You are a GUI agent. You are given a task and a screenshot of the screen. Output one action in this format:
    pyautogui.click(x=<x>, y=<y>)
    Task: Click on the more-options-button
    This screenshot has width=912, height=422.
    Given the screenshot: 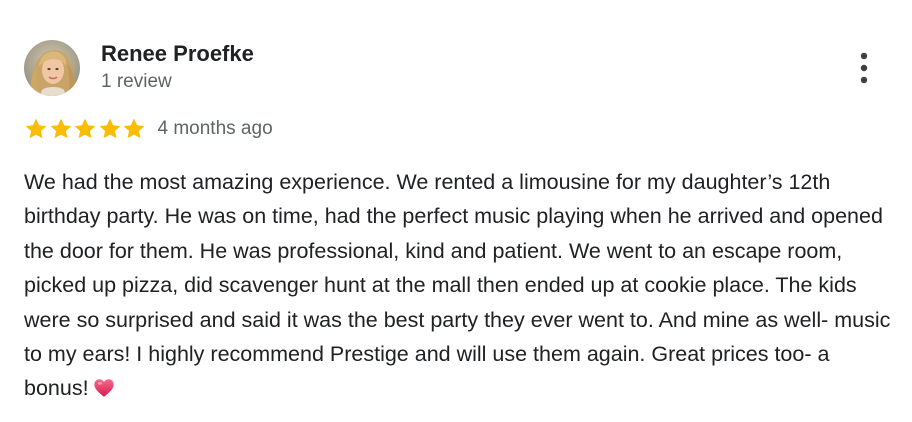 What is the action you would take?
    pyautogui.click(x=864, y=68)
    